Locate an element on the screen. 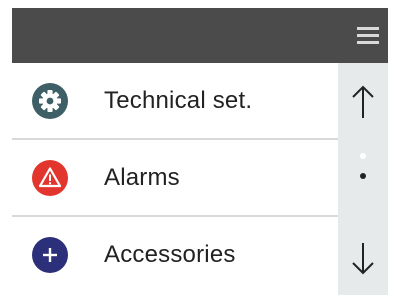 This screenshot has height=295, width=398. warning-icon is located at coordinates (50, 178).